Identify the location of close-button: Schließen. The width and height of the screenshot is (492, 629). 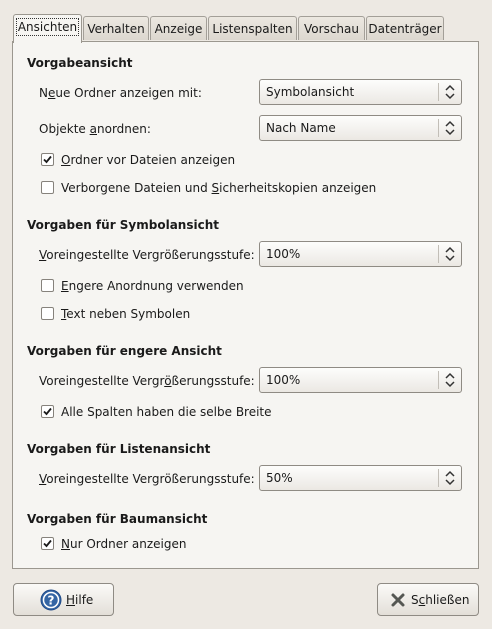
(428, 599).